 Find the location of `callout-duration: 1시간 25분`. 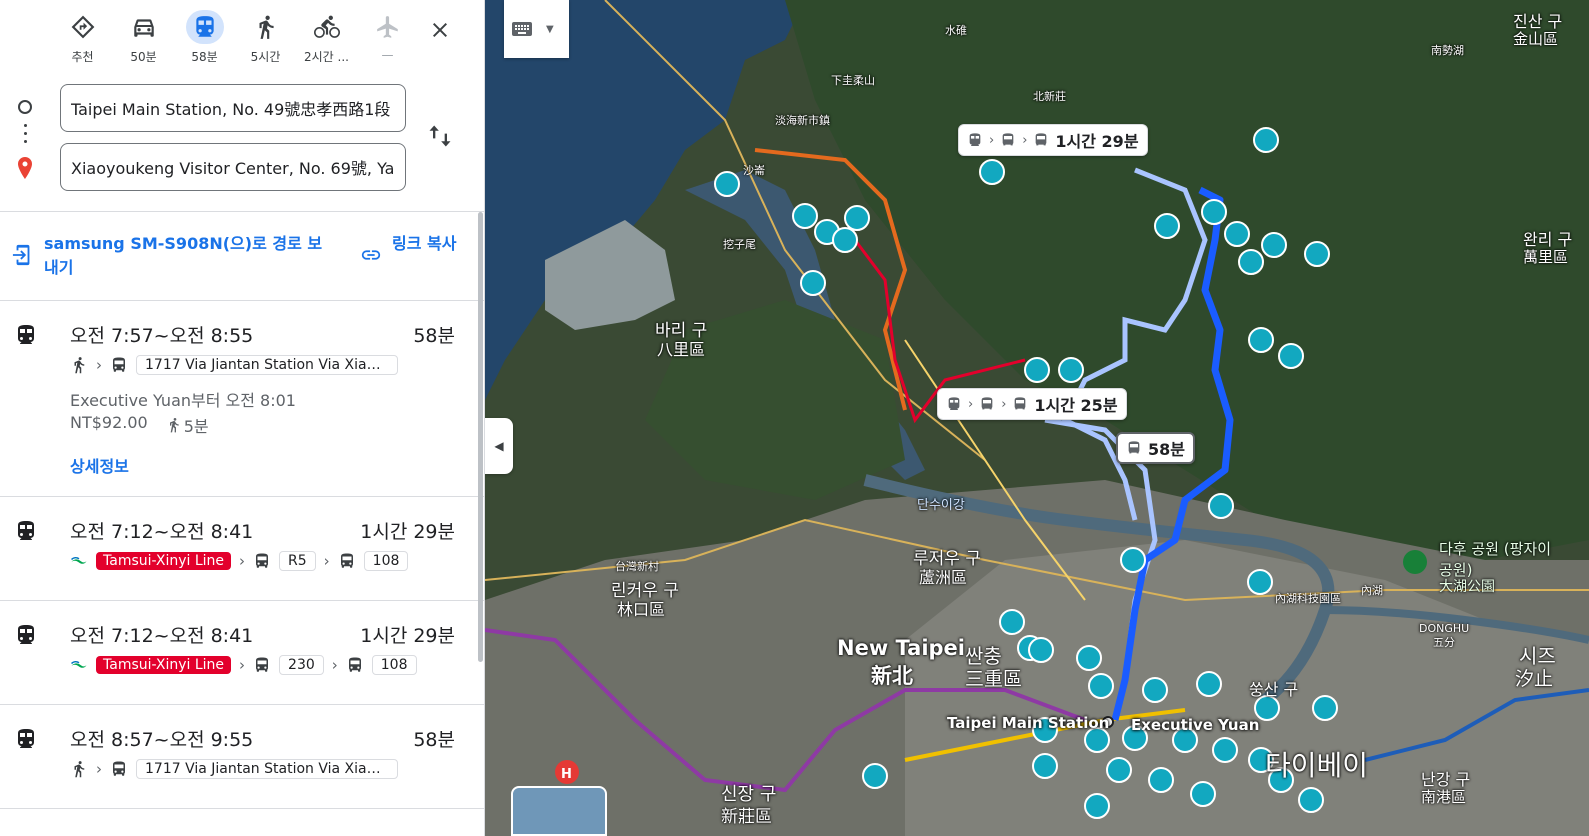

callout-duration: 1시간 25분 is located at coordinates (1076, 405).